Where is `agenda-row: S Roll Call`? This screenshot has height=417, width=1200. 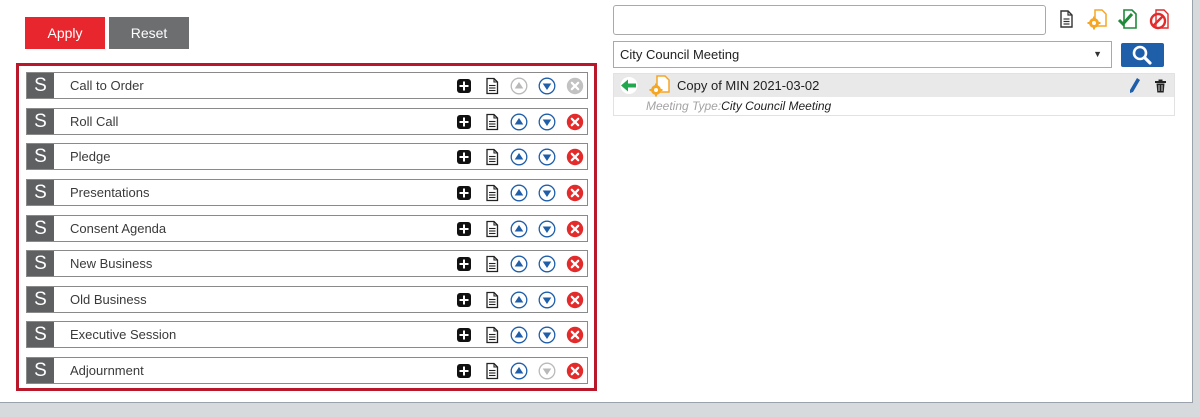 agenda-row: S Roll Call is located at coordinates (307, 121).